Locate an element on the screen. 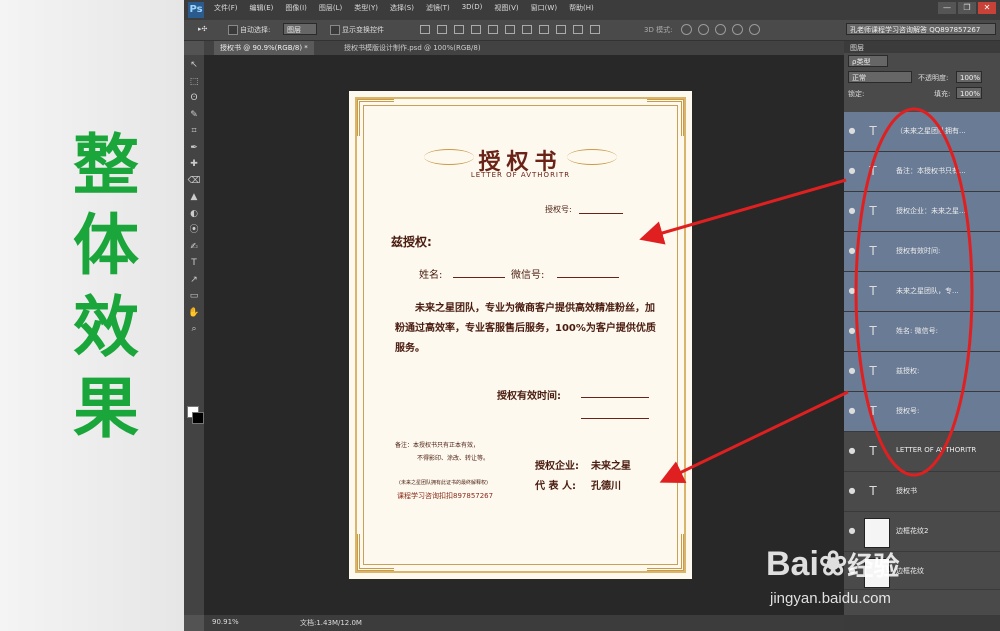  baidu-watermark-brand: Bai❀经验 is located at coordinates (832, 564).